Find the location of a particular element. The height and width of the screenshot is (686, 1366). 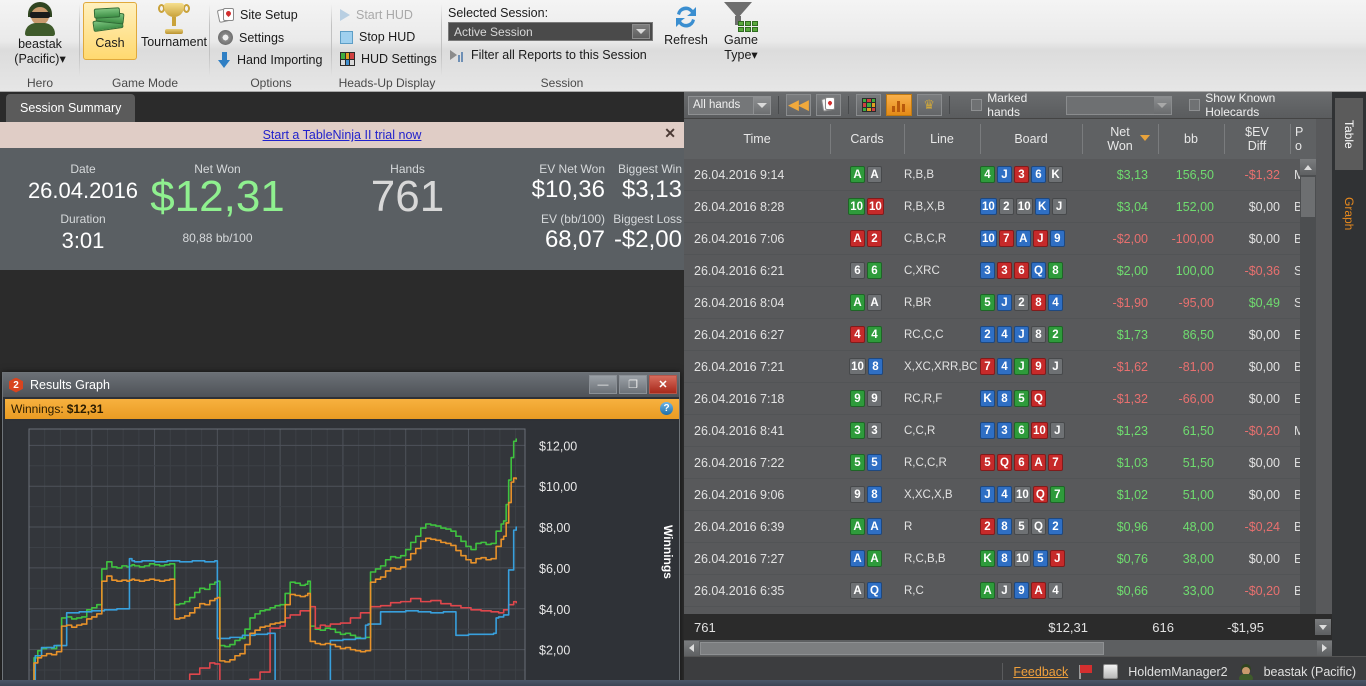

filter-reports-button: Filter all Reports to this Session is located at coordinates (548, 55).